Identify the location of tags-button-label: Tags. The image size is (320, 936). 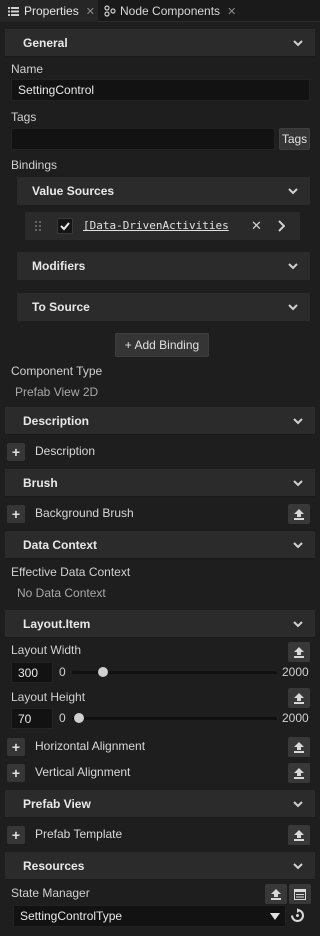
(294, 139).